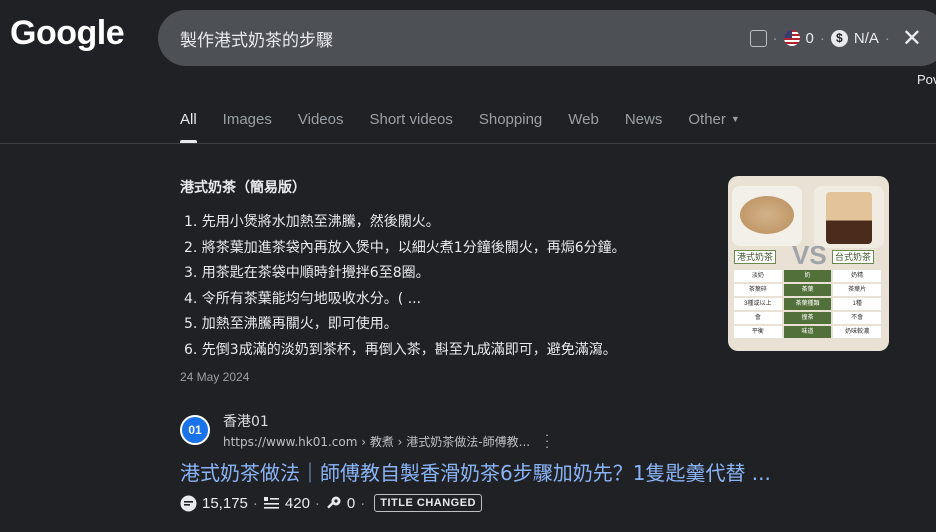 This screenshot has width=936, height=532. What do you see at coordinates (758, 318) in the screenshot?
I see `grid-cell: 會` at bounding box center [758, 318].